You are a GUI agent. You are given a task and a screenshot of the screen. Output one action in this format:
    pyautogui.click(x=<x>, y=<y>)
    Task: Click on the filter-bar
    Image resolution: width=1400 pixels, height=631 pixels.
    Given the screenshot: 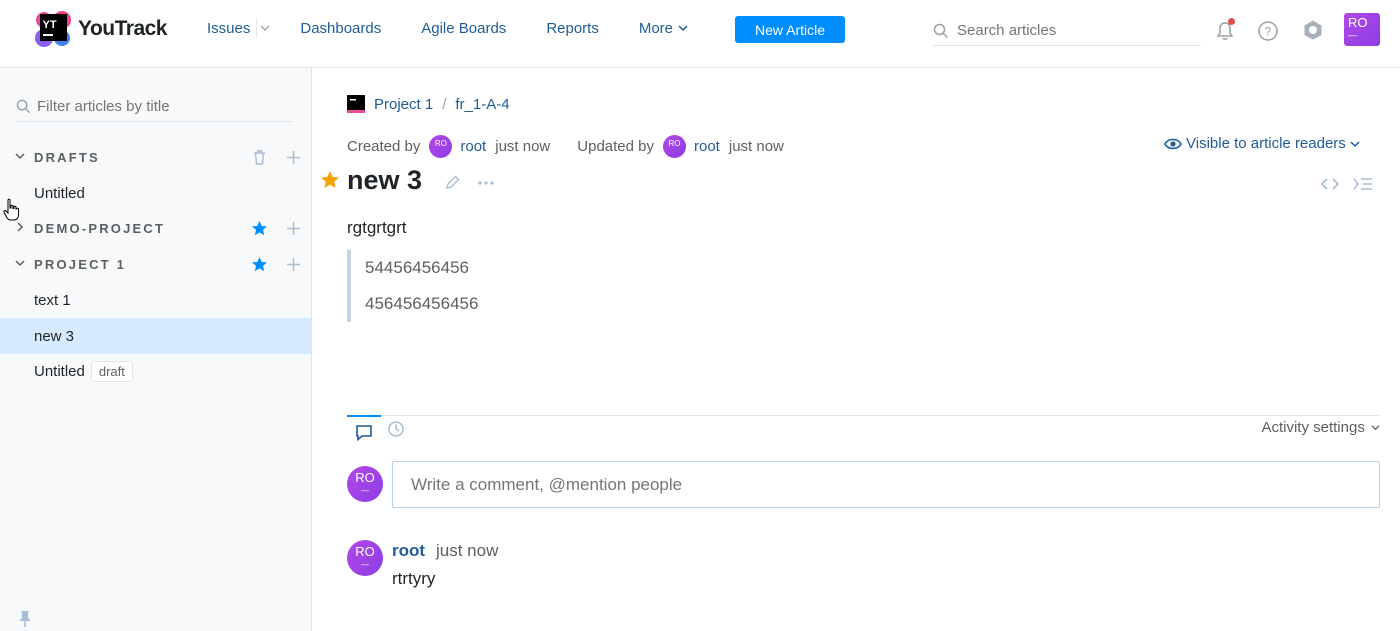 What is the action you would take?
    pyautogui.click(x=154, y=107)
    